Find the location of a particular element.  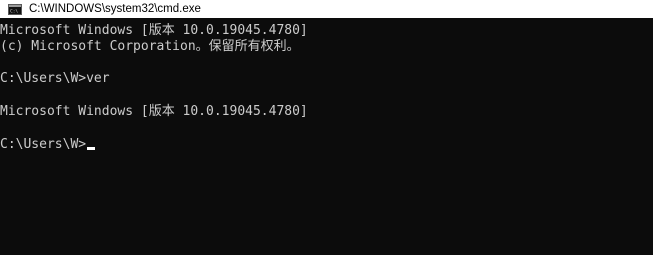

svg-text: C:\ is located at coordinates (14, 11).